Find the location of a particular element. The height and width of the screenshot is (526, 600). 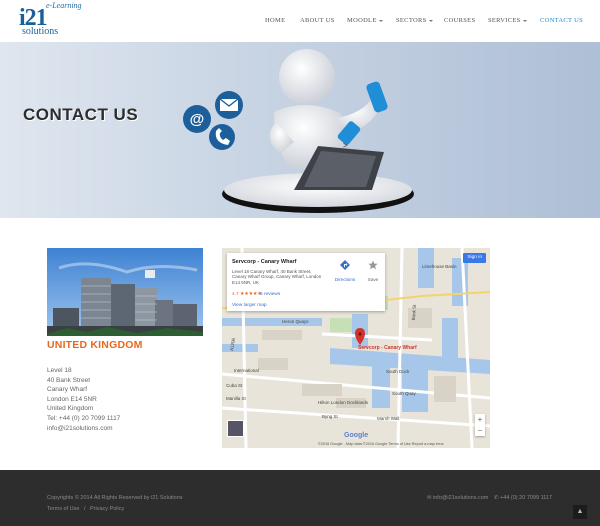

zoom-controls: + − is located at coordinates (480, 425).